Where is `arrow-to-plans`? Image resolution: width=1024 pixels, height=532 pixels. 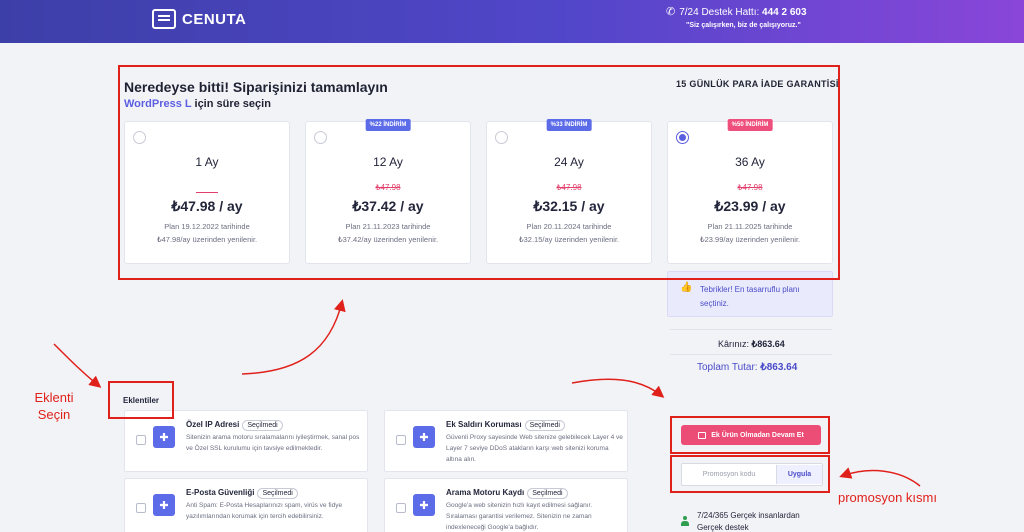
arrow-to-plans is located at coordinates (293, 337).